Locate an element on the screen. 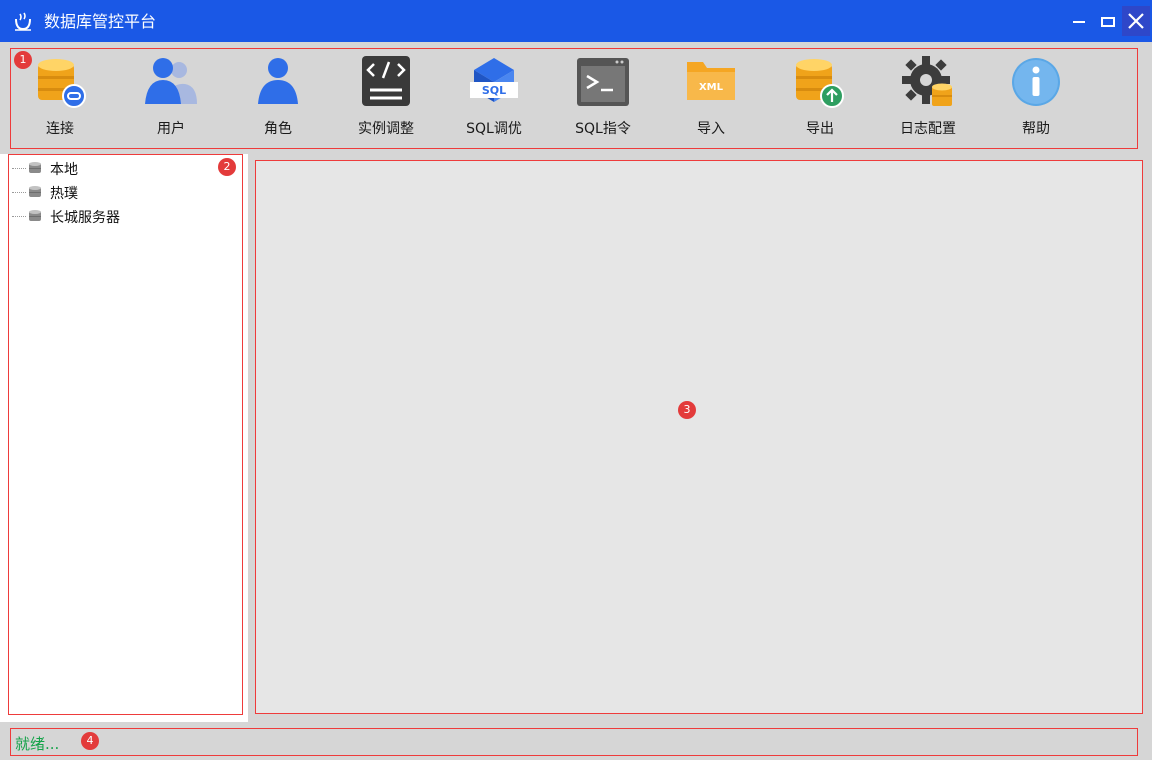 This screenshot has width=1152, height=760. title-bar: 数据库管控平台 is located at coordinates (576, 21).